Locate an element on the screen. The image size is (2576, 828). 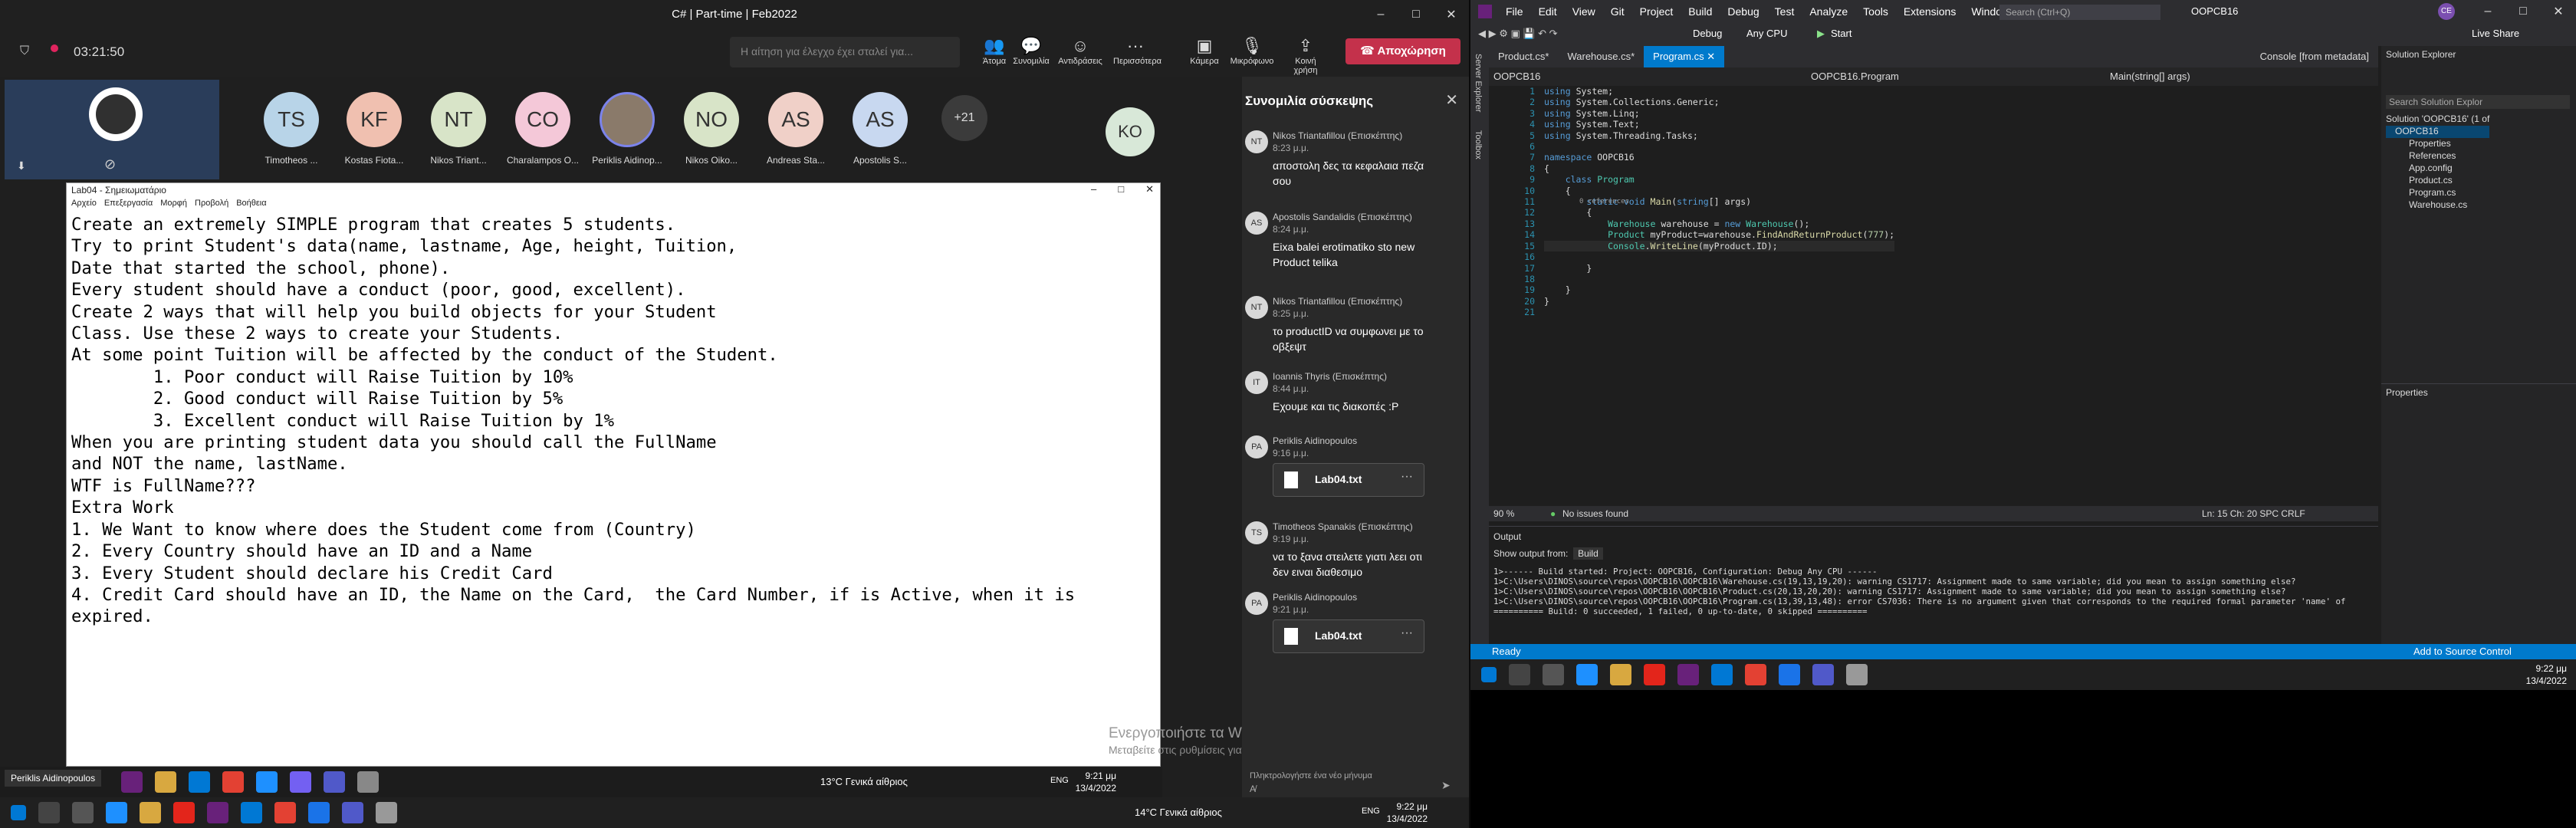
tab-warehouse: Warehouse.cs* is located at coordinates (1601, 57).